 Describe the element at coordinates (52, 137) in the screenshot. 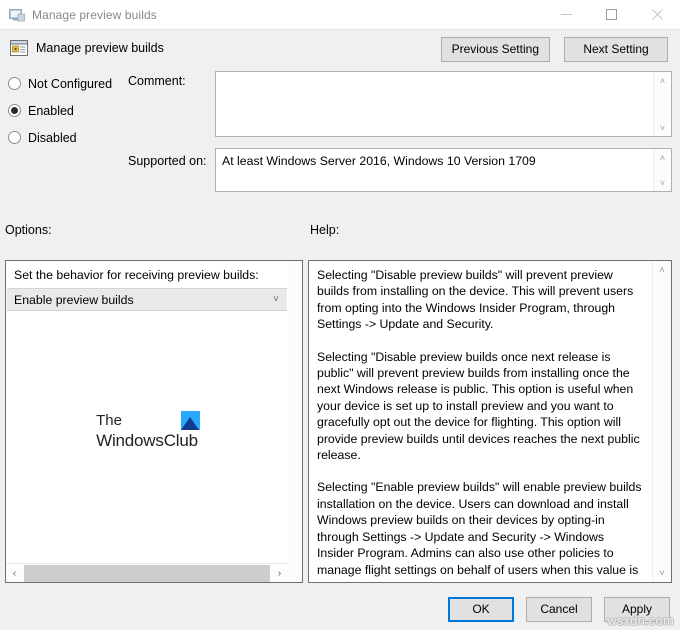

I see `radio-disabled-label: Disabled` at that location.